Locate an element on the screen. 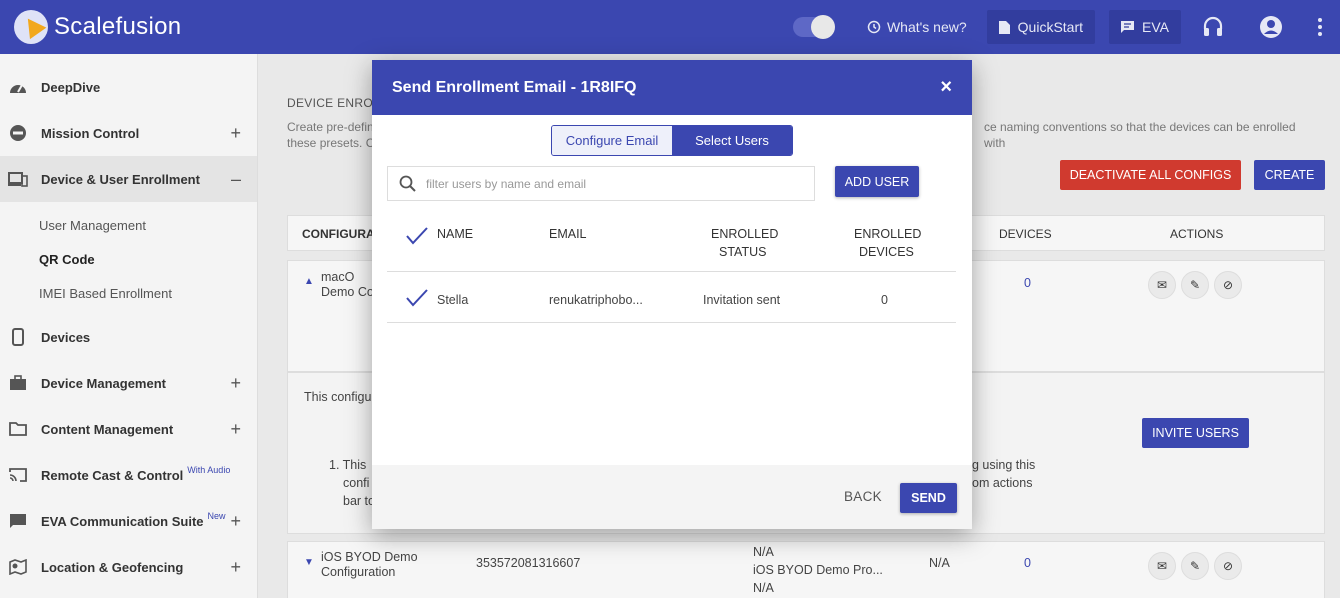 The image size is (1340, 598). tab-configure-email: Configure Email is located at coordinates (612, 140).